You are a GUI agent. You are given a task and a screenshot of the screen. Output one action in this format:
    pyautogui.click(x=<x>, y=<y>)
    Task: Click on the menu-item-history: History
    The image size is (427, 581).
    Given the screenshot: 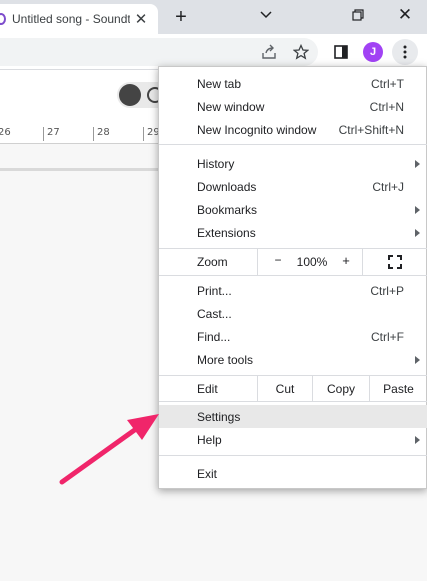 What is the action you would take?
    pyautogui.click(x=293, y=163)
    